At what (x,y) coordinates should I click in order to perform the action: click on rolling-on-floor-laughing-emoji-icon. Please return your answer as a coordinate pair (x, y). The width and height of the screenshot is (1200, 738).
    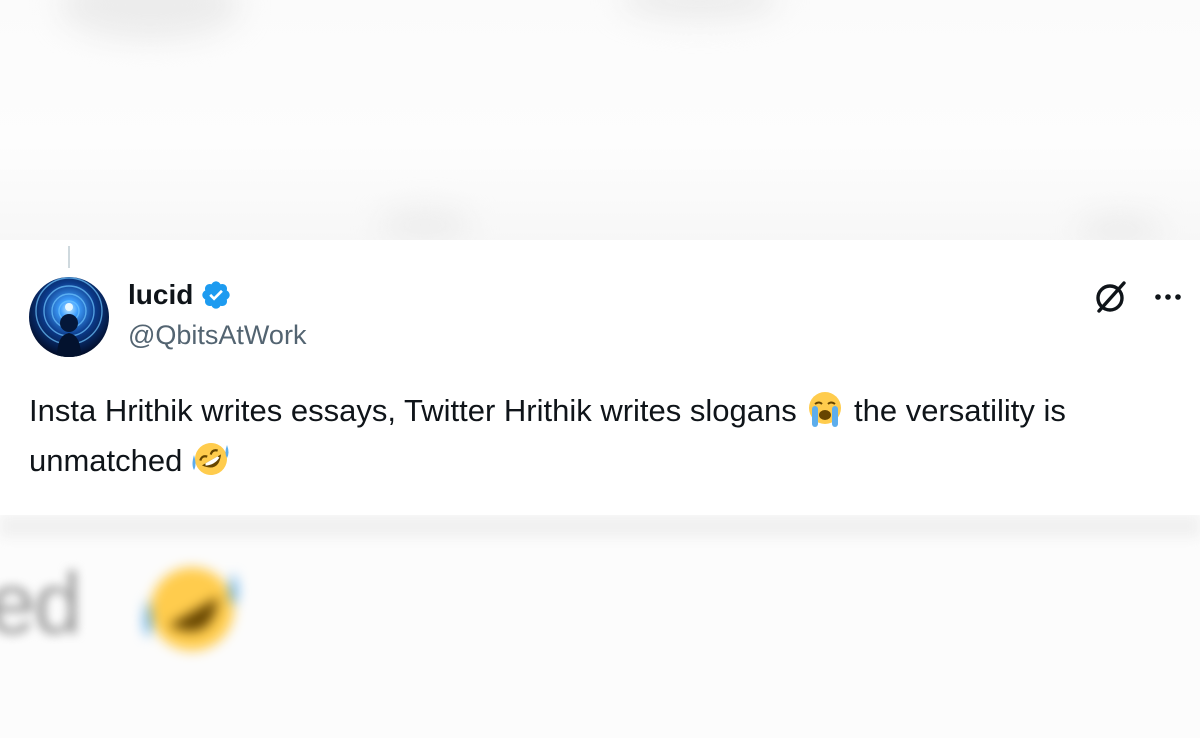
    Looking at the image, I should click on (210, 459).